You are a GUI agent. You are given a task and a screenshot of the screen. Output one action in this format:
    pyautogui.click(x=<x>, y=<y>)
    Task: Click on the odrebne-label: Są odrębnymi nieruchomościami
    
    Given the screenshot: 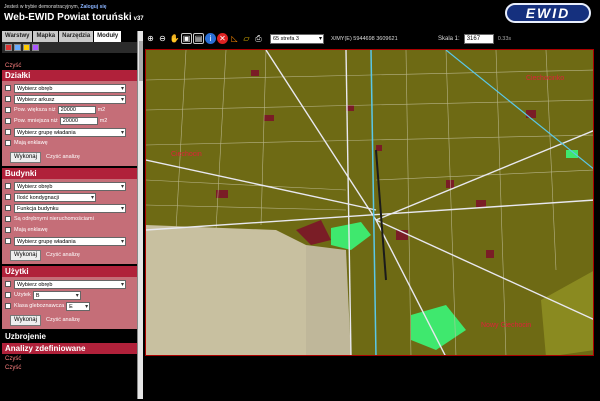 What is the action you would take?
    pyautogui.click(x=54, y=219)
    